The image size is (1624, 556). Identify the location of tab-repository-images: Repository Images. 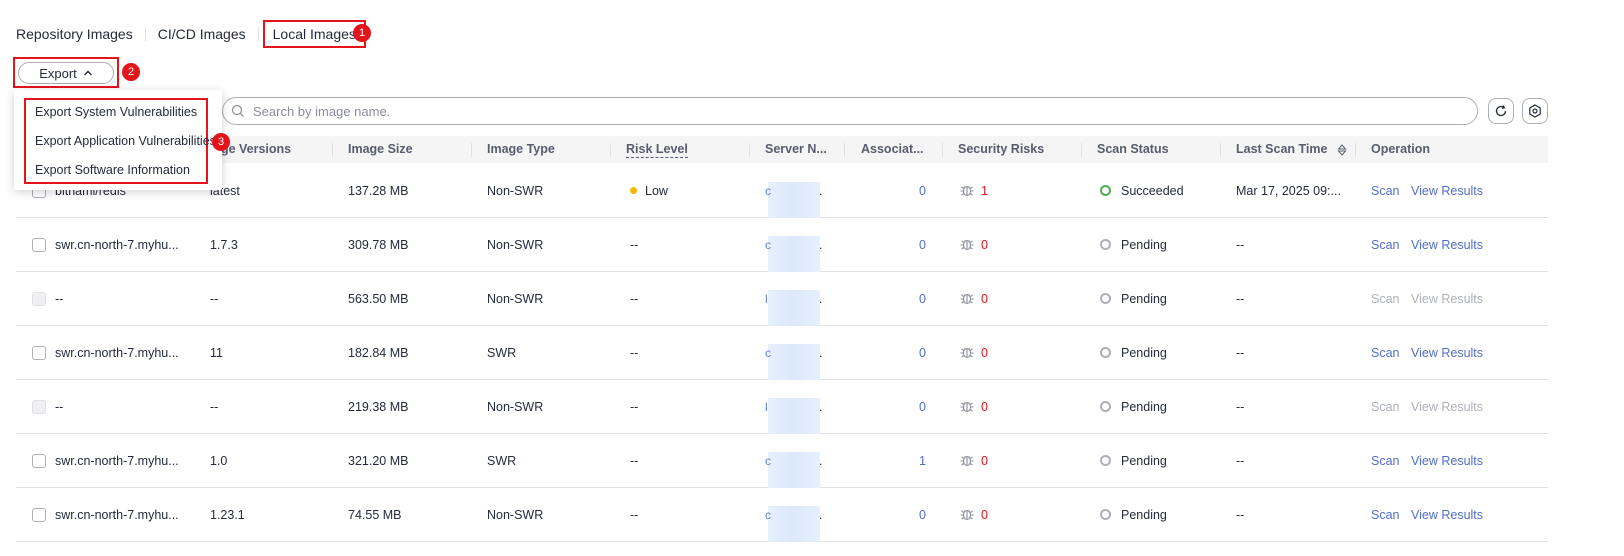
(80, 34).